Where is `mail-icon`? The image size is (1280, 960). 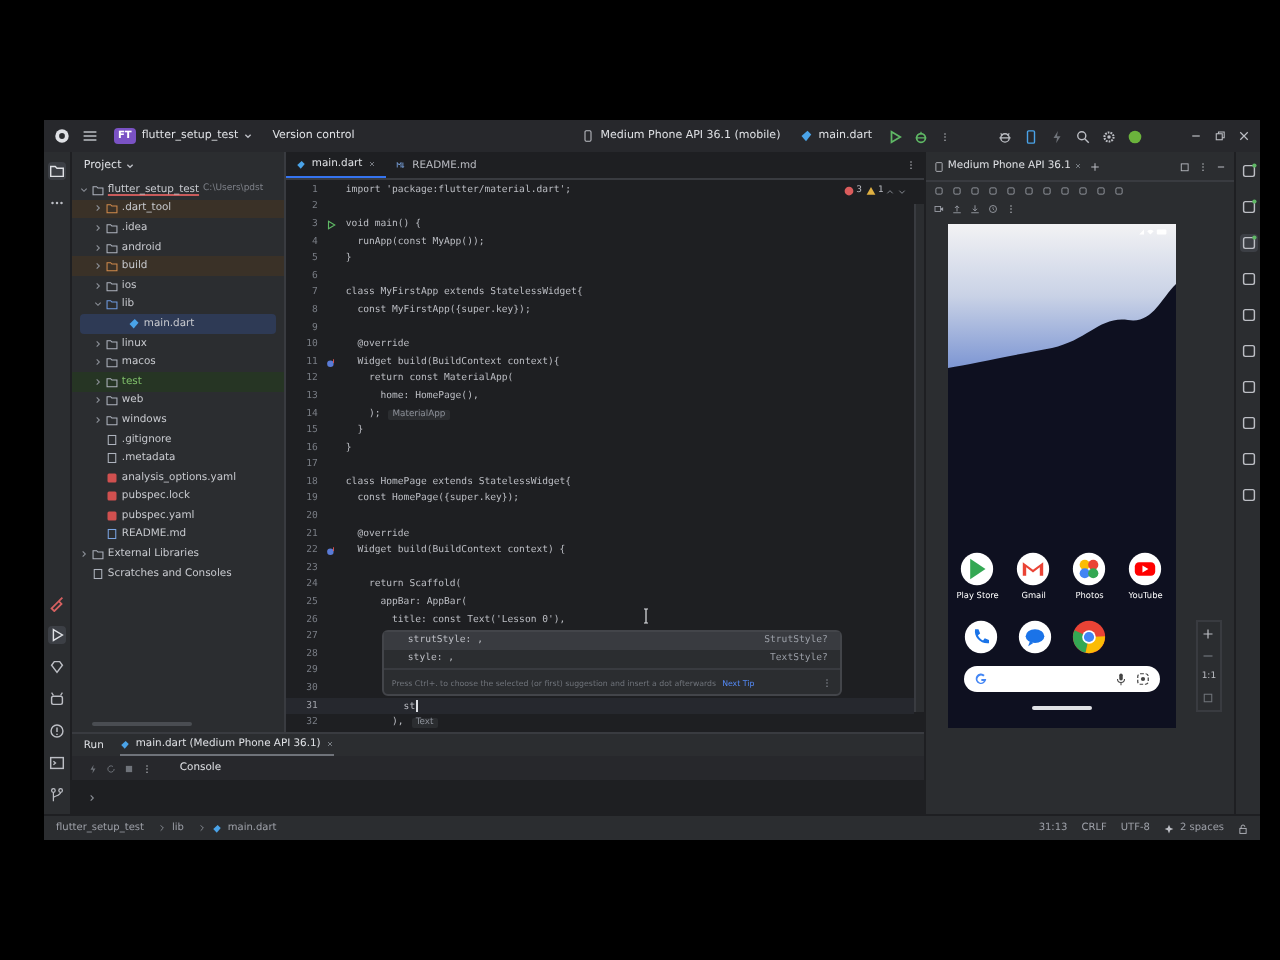
mail-icon is located at coordinates (1033, 569).